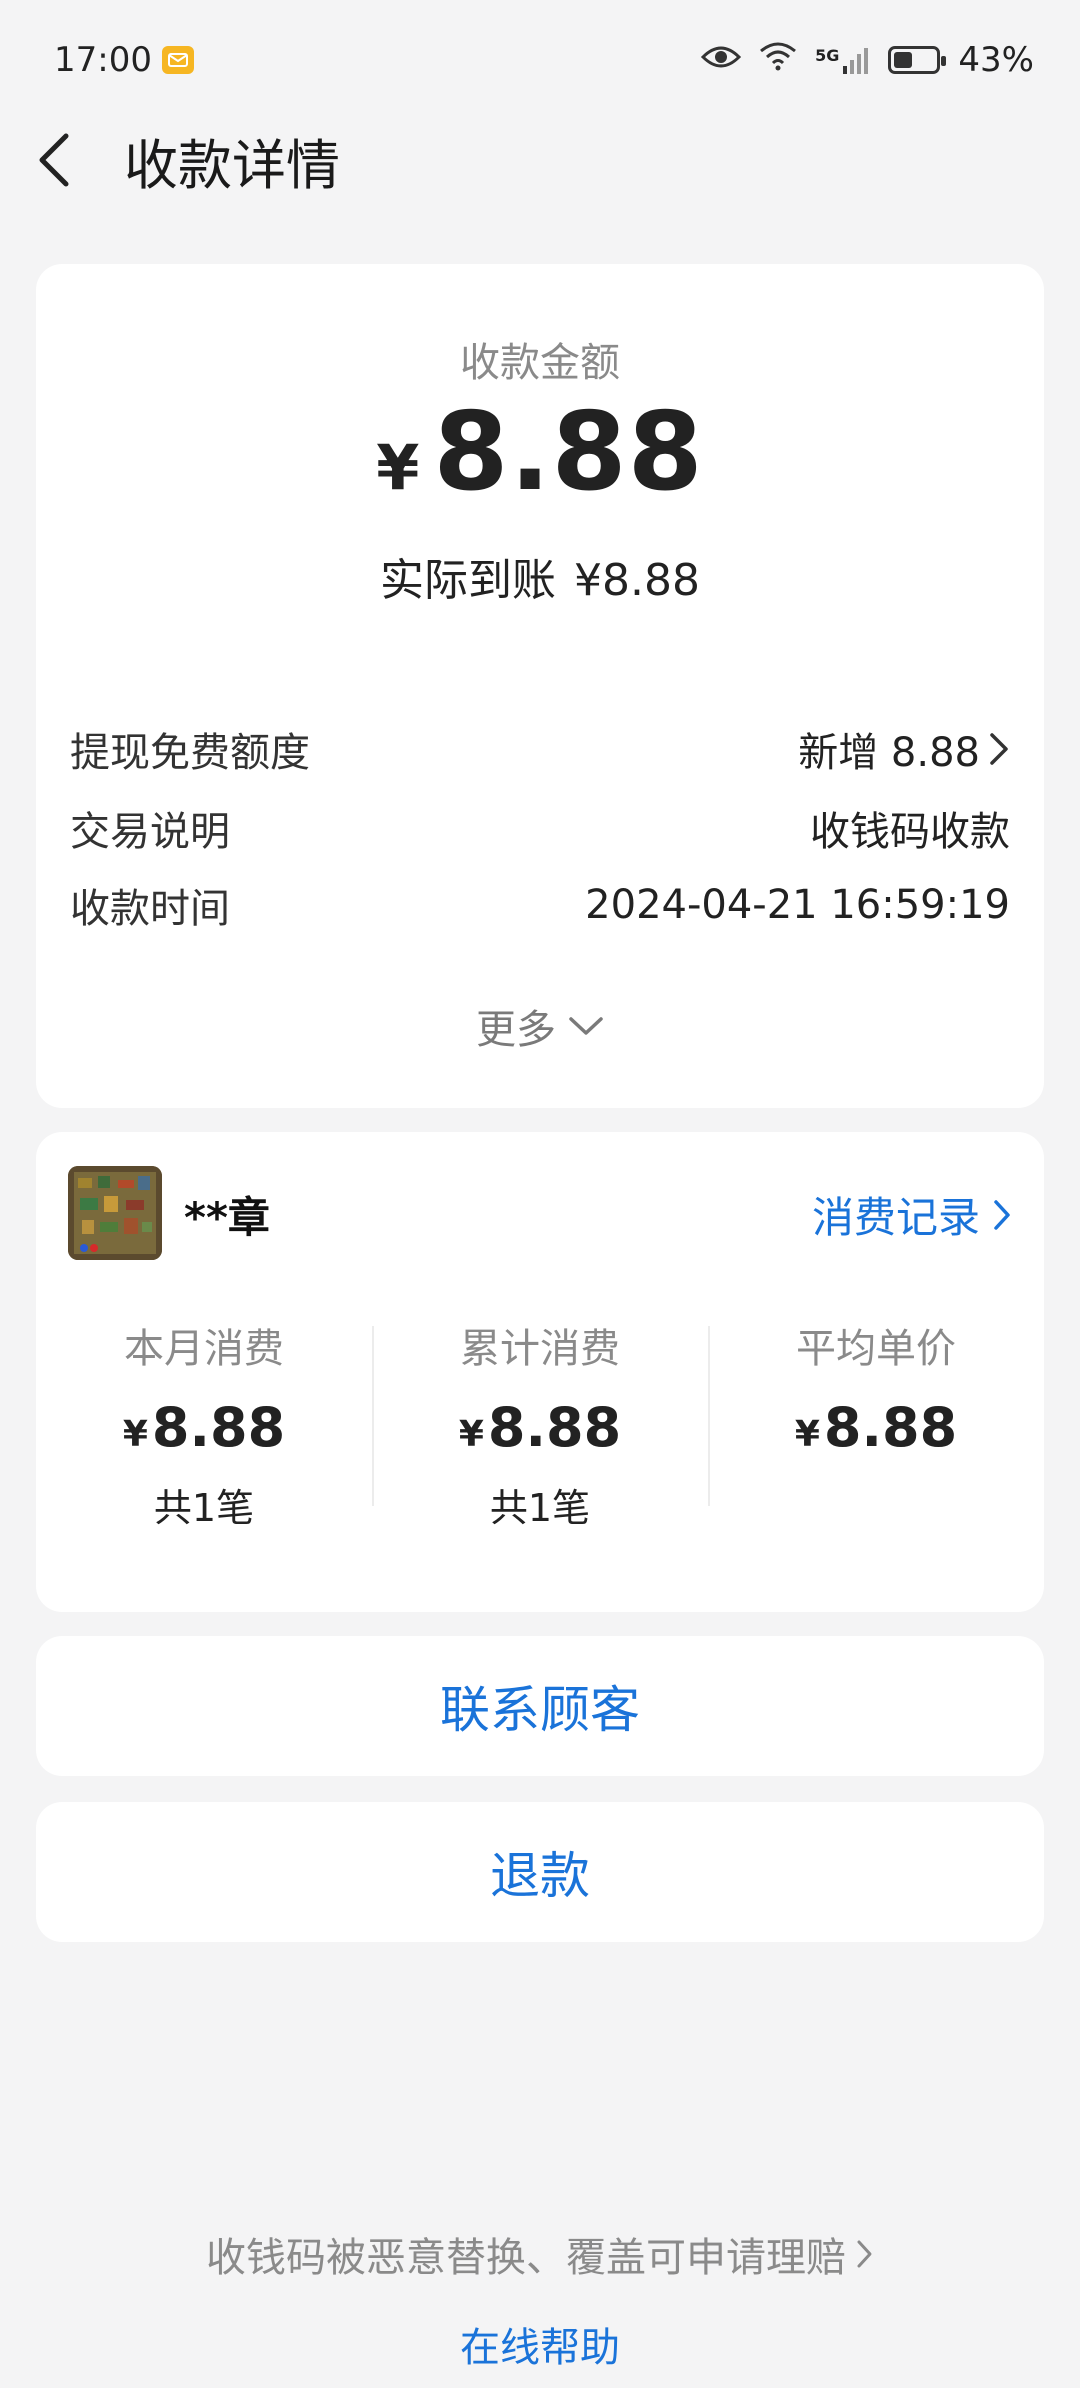 Image resolution: width=1080 pixels, height=2388 pixels. I want to click on battery-fill, so click(903, 60).